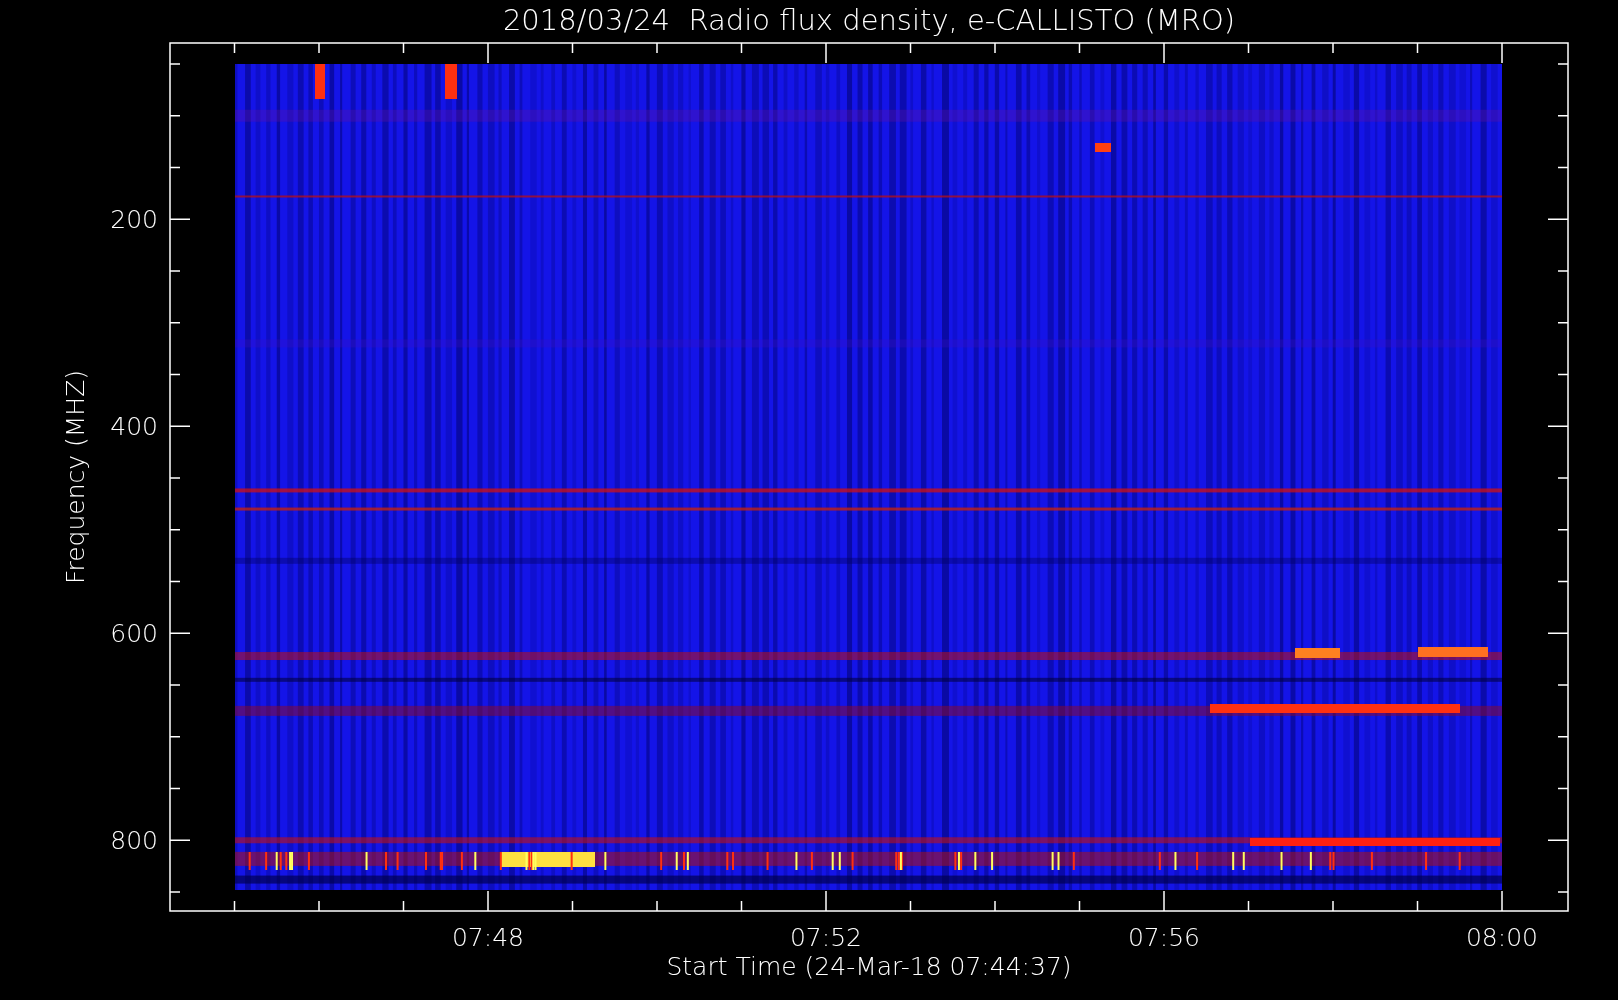 The width and height of the screenshot is (1618, 1000). Describe the element at coordinates (134, 634) in the screenshot. I see `y-tick-label: 600` at that location.